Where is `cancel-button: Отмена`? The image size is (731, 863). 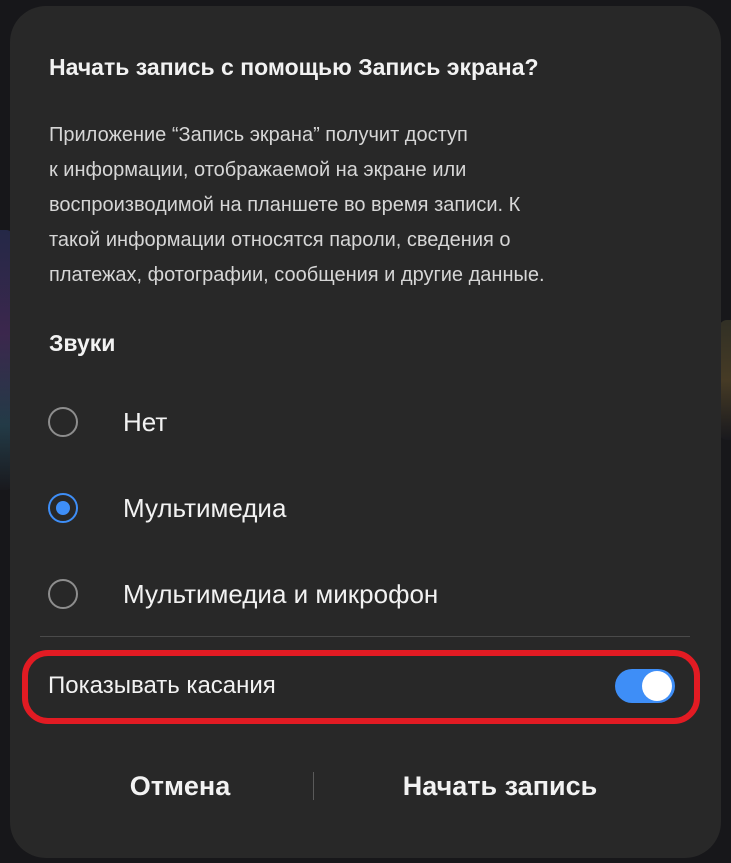
cancel-button: Отмена is located at coordinates (180, 786).